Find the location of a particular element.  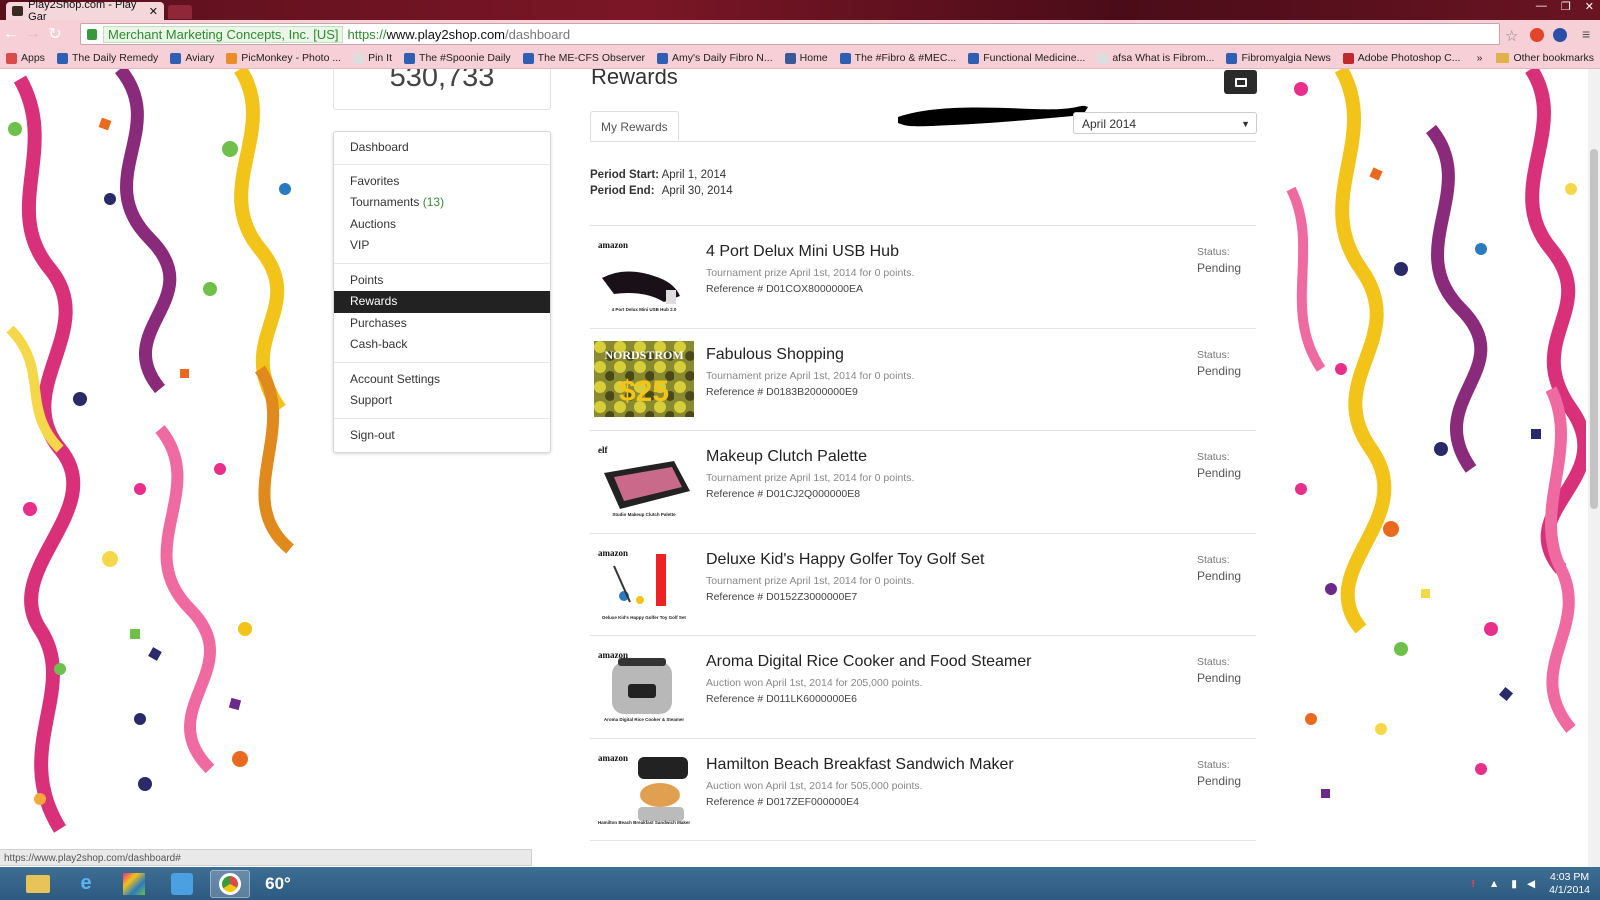

bookmark-item: Home is located at coordinates (806, 58).